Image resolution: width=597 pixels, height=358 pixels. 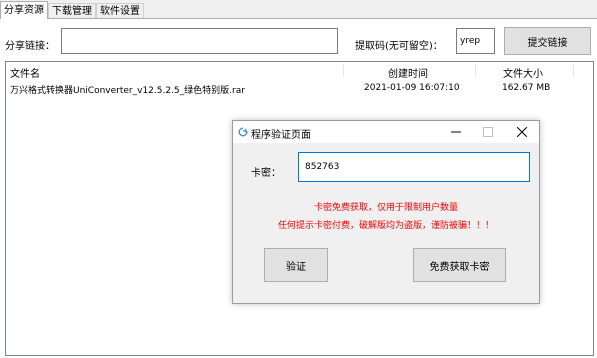 What do you see at coordinates (385, 226) in the screenshot?
I see `notice-line-2: 任何提示卡密付费，破解版均为盗版，谨防被骗！！！` at bounding box center [385, 226].